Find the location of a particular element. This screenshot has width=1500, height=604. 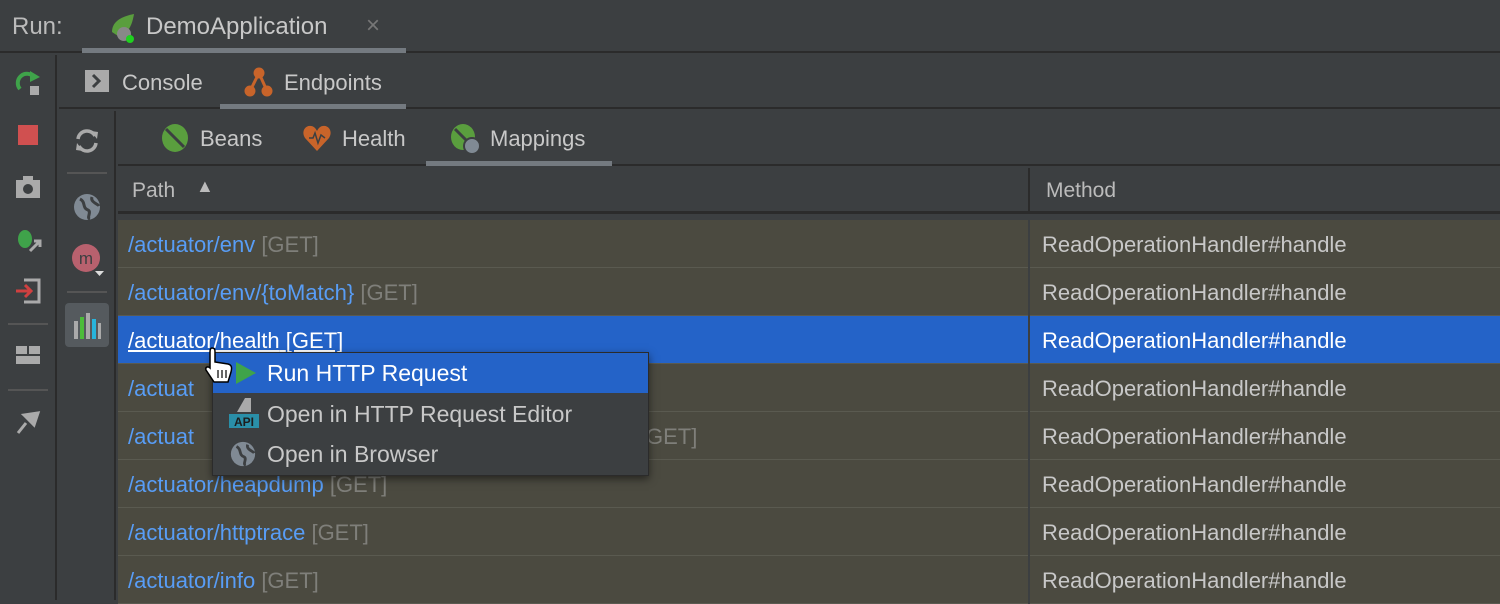

path-cell: /actuator/info [GET] is located at coordinates (223, 581).